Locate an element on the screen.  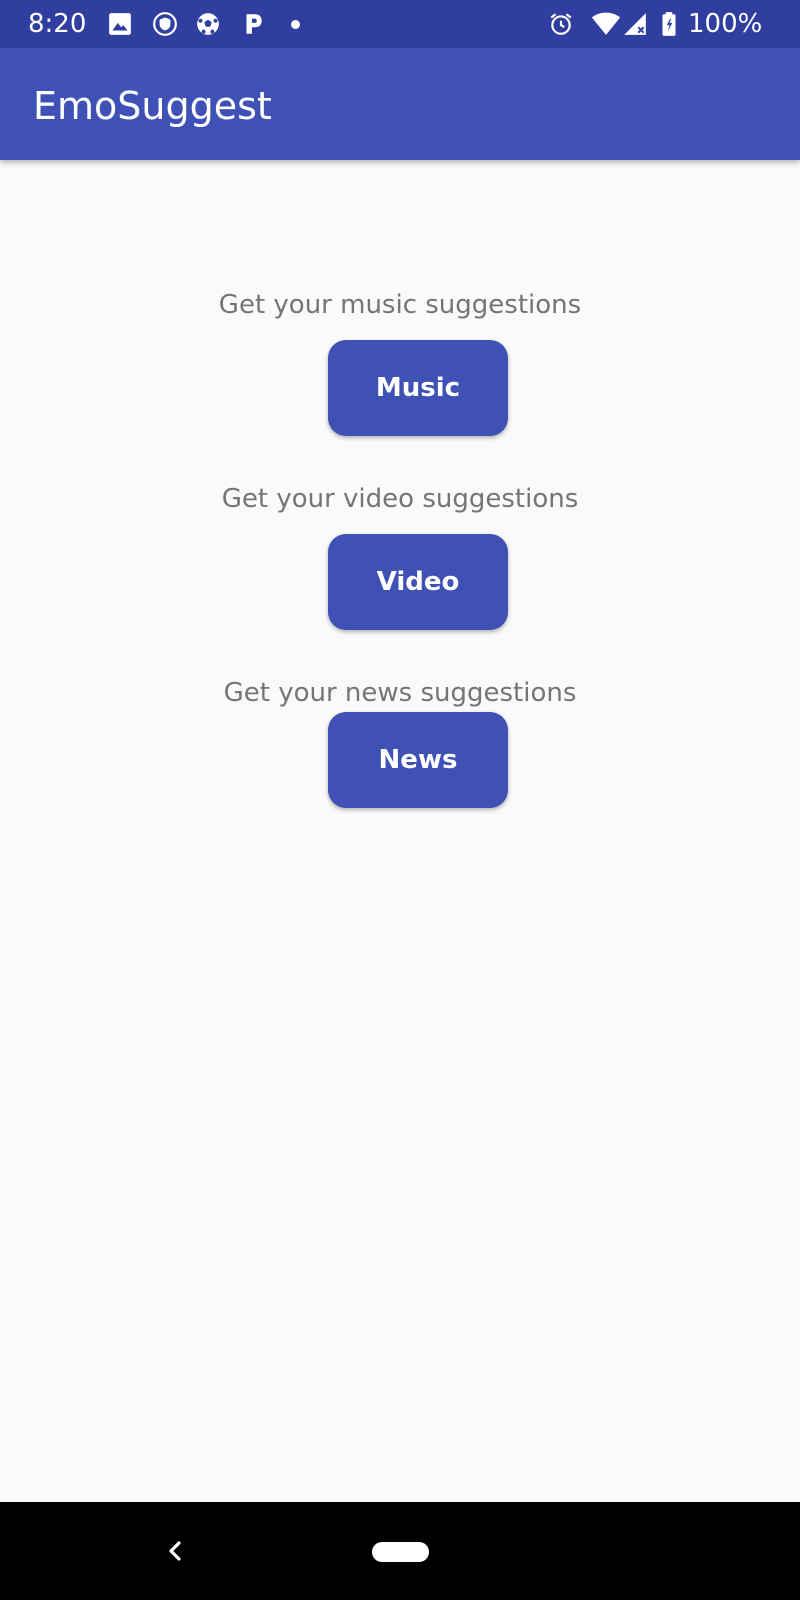
battery-percentage: 100% is located at coordinates (725, 24).